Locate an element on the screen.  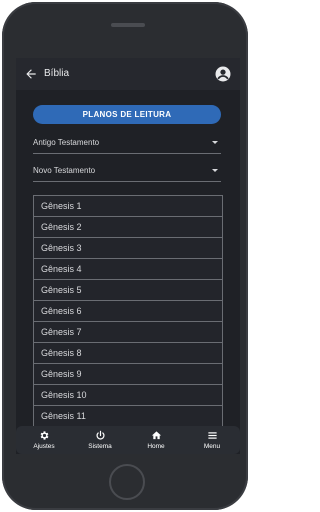
chapter-item: Gênesis 5 is located at coordinates (128, 290).